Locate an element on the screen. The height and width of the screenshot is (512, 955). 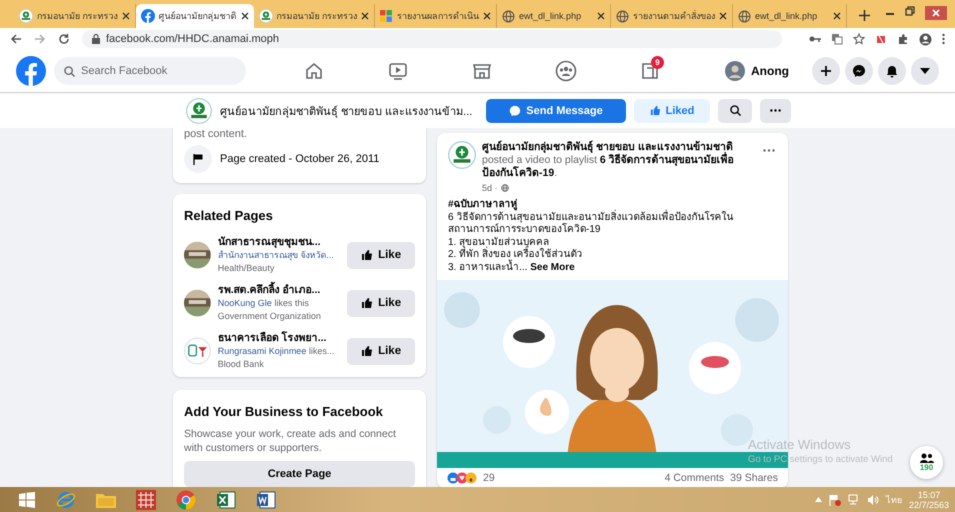
menu-icon is located at coordinates (943, 39).